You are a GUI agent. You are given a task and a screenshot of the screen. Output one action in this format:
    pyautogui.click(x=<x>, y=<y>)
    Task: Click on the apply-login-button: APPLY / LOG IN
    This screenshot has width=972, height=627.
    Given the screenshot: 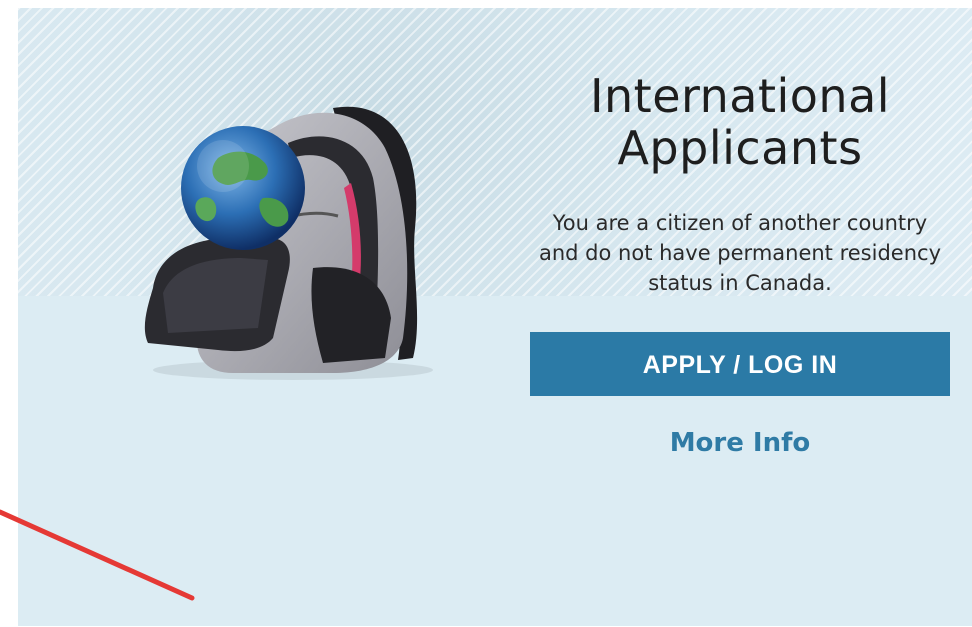 What is the action you would take?
    pyautogui.click(x=740, y=364)
    